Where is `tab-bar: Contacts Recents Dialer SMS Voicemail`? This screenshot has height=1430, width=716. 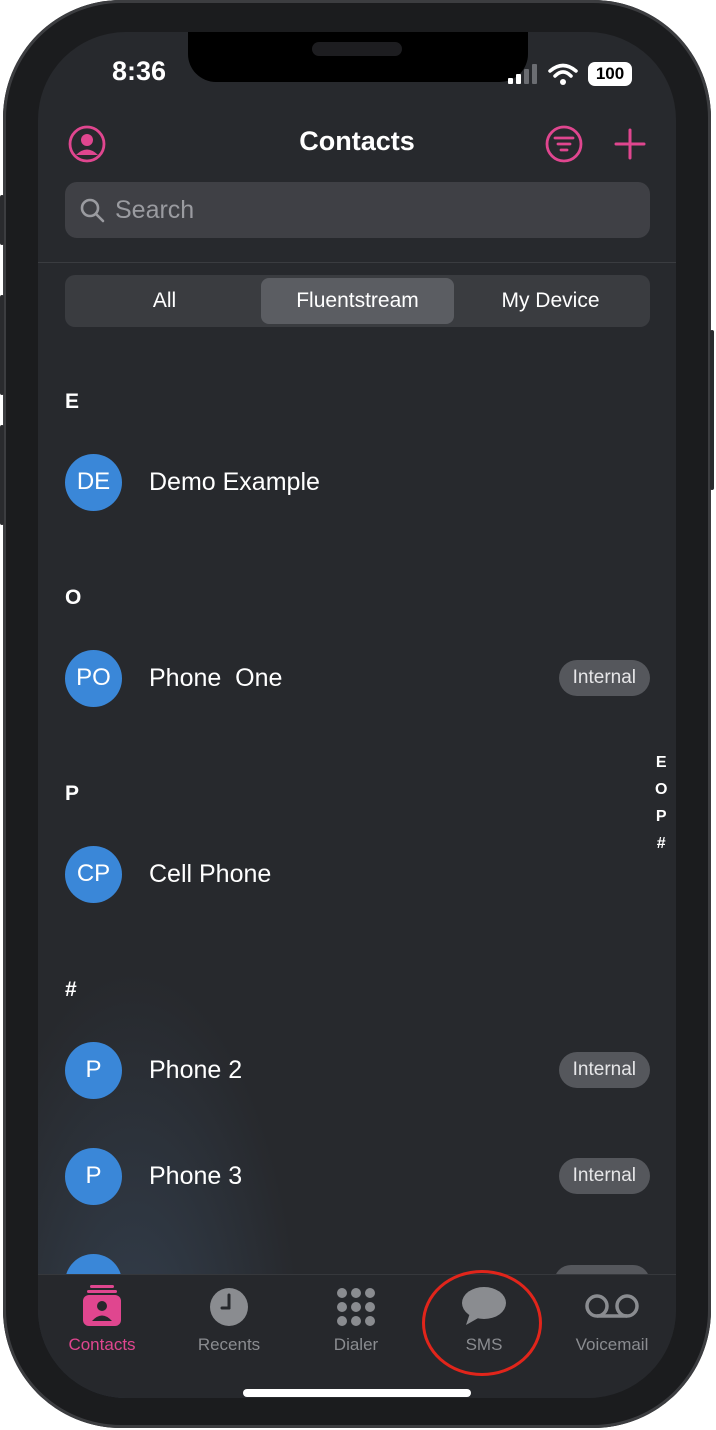 tab-bar: Contacts Recents Dialer SMS Voicemail is located at coordinates (357, 1336).